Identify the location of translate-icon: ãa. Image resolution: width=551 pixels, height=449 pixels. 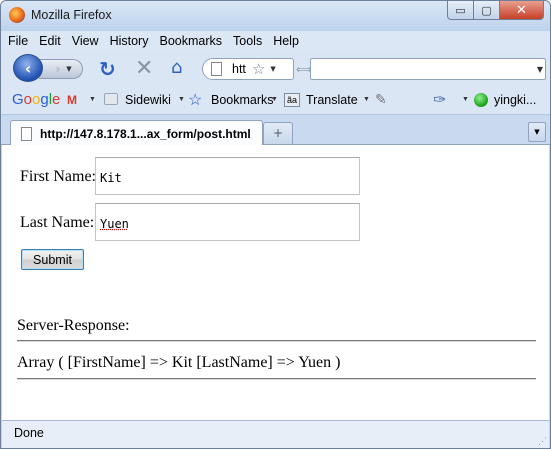
(292, 100).